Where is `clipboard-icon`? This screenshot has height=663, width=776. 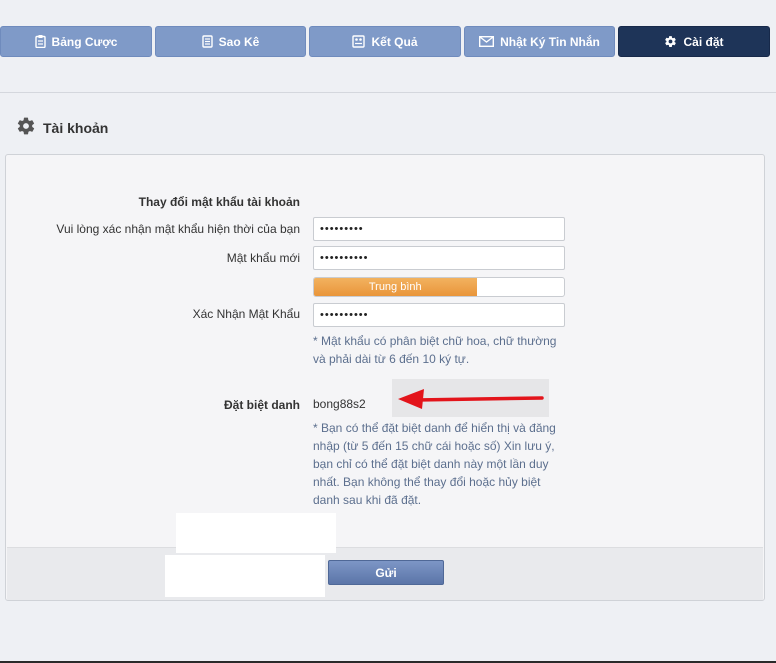 clipboard-icon is located at coordinates (40, 41).